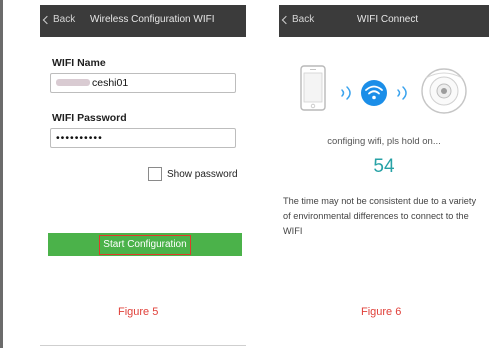  Describe the element at coordinates (155, 174) in the screenshot. I see `show-password-checkbox` at that location.